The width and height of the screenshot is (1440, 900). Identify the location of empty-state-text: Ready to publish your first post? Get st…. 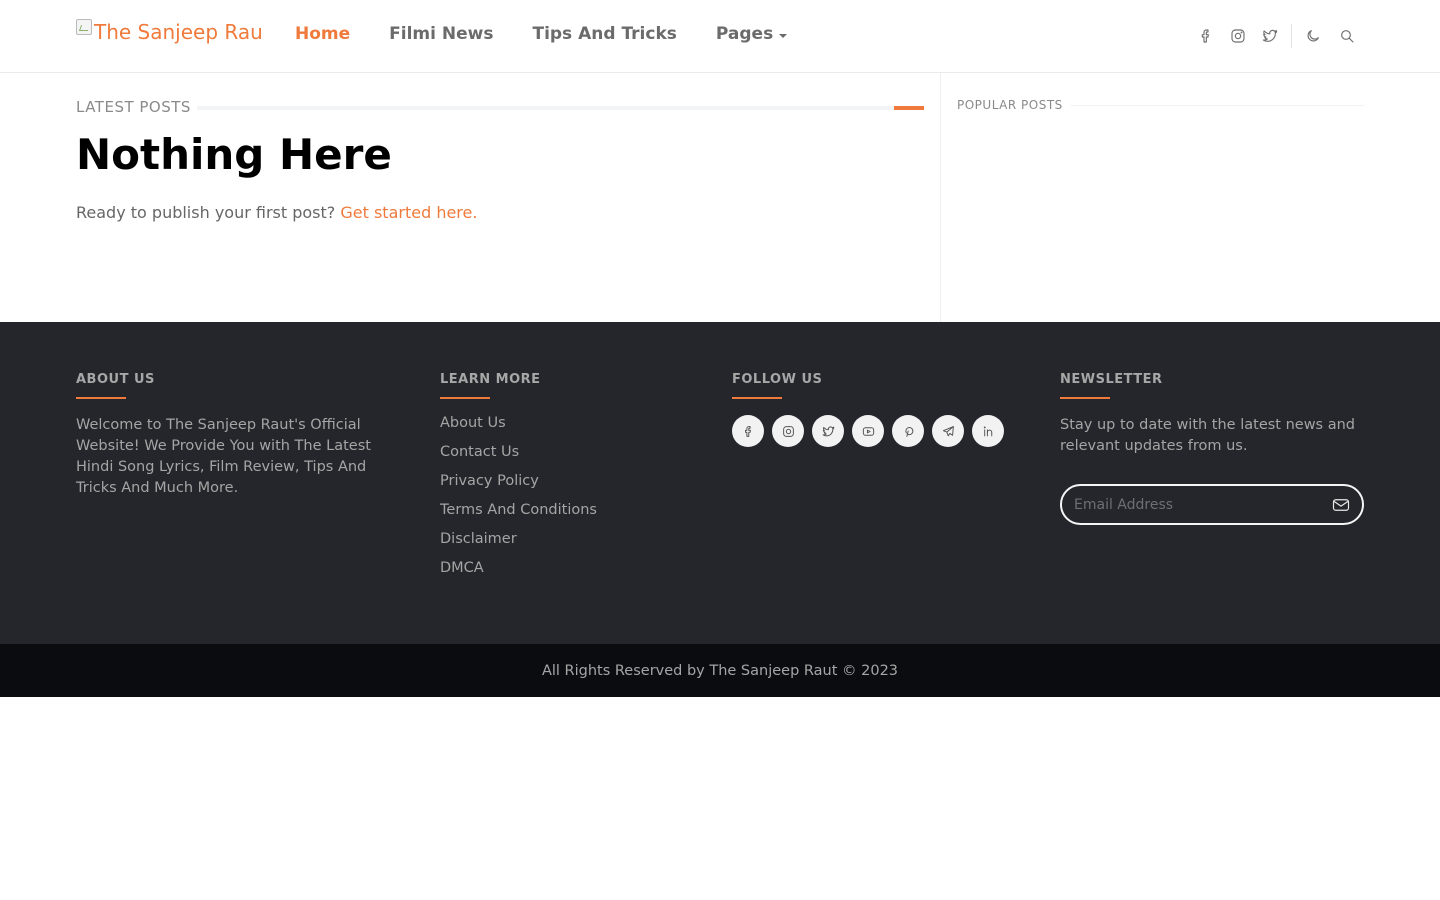
(276, 212).